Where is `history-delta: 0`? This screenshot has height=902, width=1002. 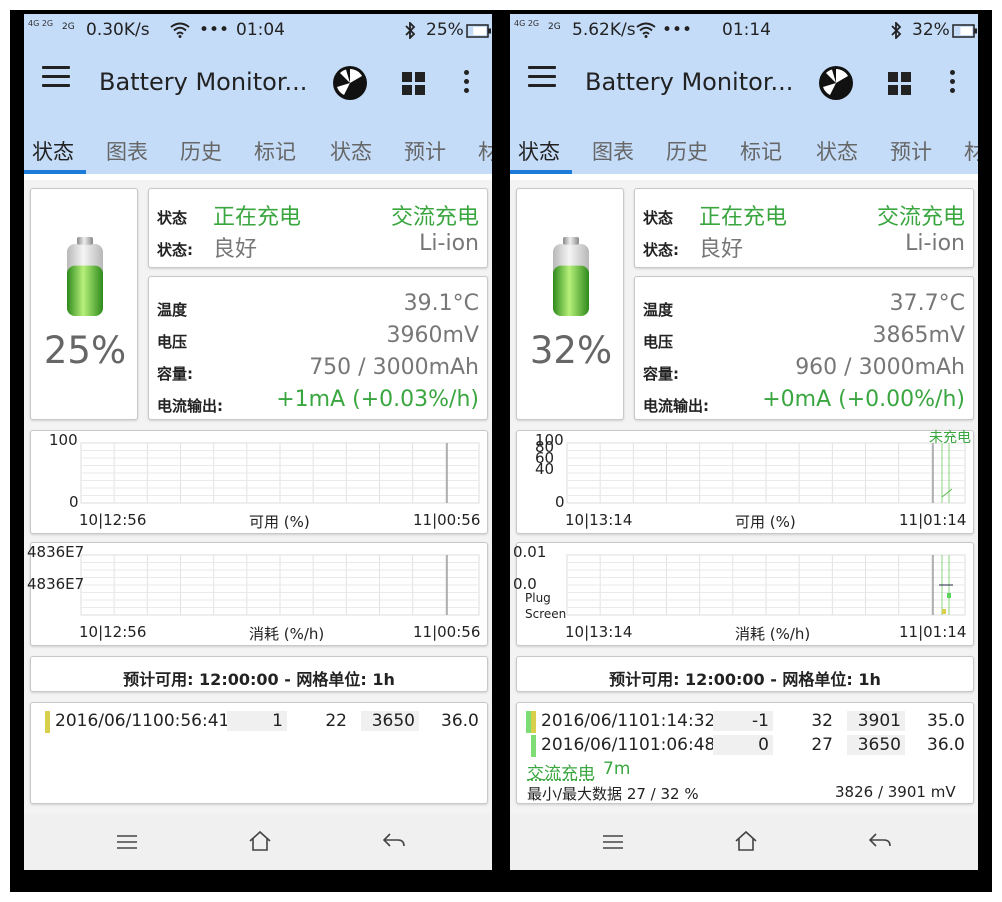
history-delta: 0 is located at coordinates (743, 745).